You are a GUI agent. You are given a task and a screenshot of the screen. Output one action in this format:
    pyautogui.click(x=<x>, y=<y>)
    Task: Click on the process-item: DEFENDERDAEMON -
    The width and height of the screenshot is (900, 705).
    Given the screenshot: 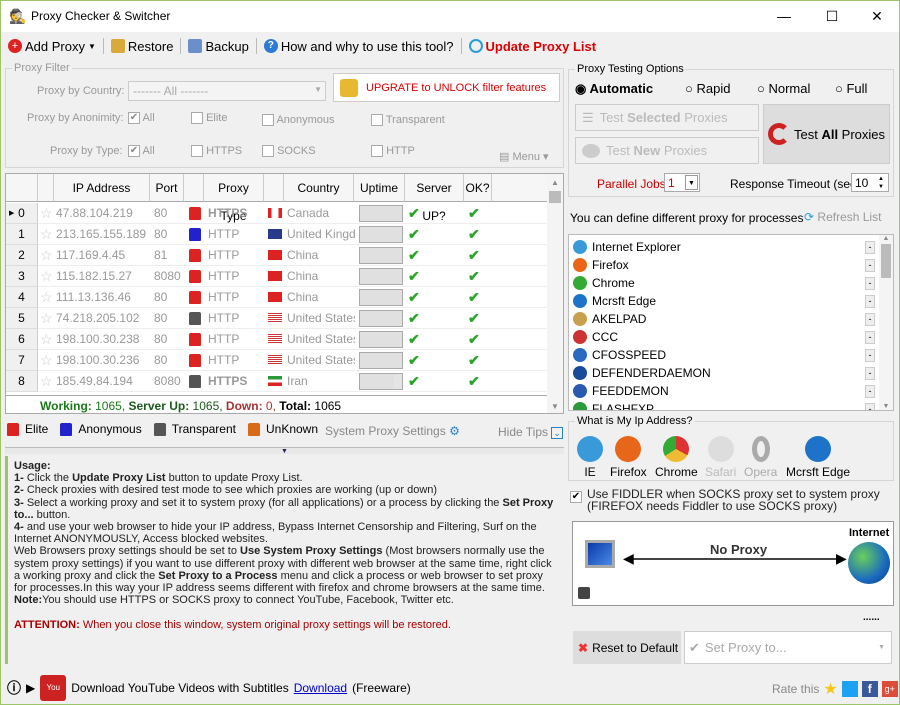 What is the action you would take?
    pyautogui.click(x=724, y=373)
    